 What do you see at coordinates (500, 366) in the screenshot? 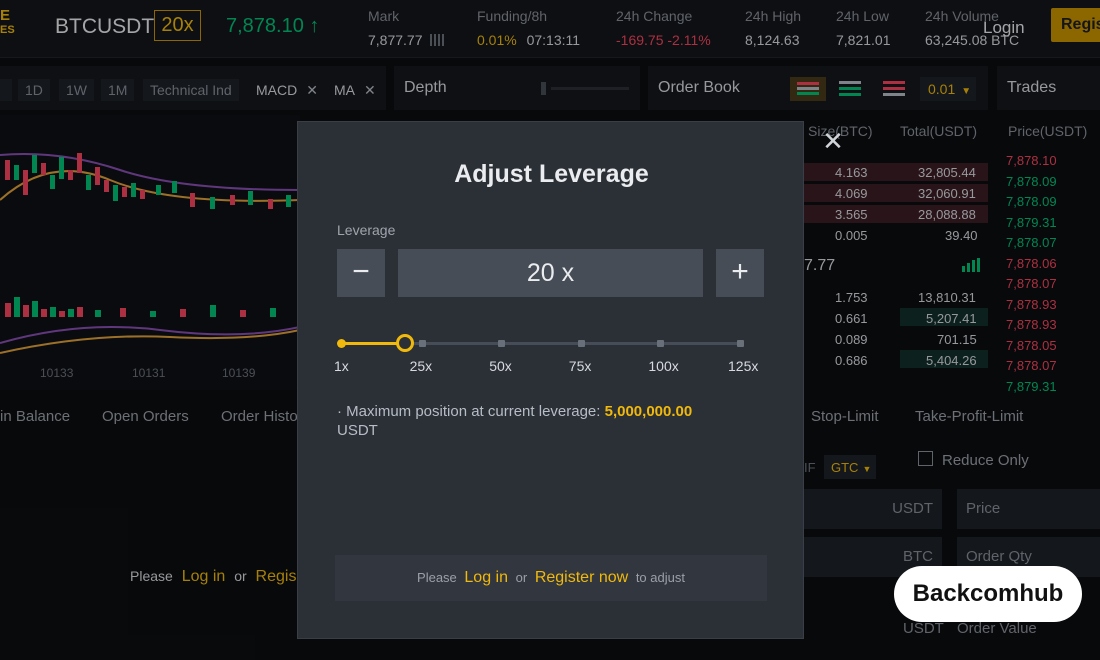
I see `slider-tick-label: 50x` at bounding box center [500, 366].